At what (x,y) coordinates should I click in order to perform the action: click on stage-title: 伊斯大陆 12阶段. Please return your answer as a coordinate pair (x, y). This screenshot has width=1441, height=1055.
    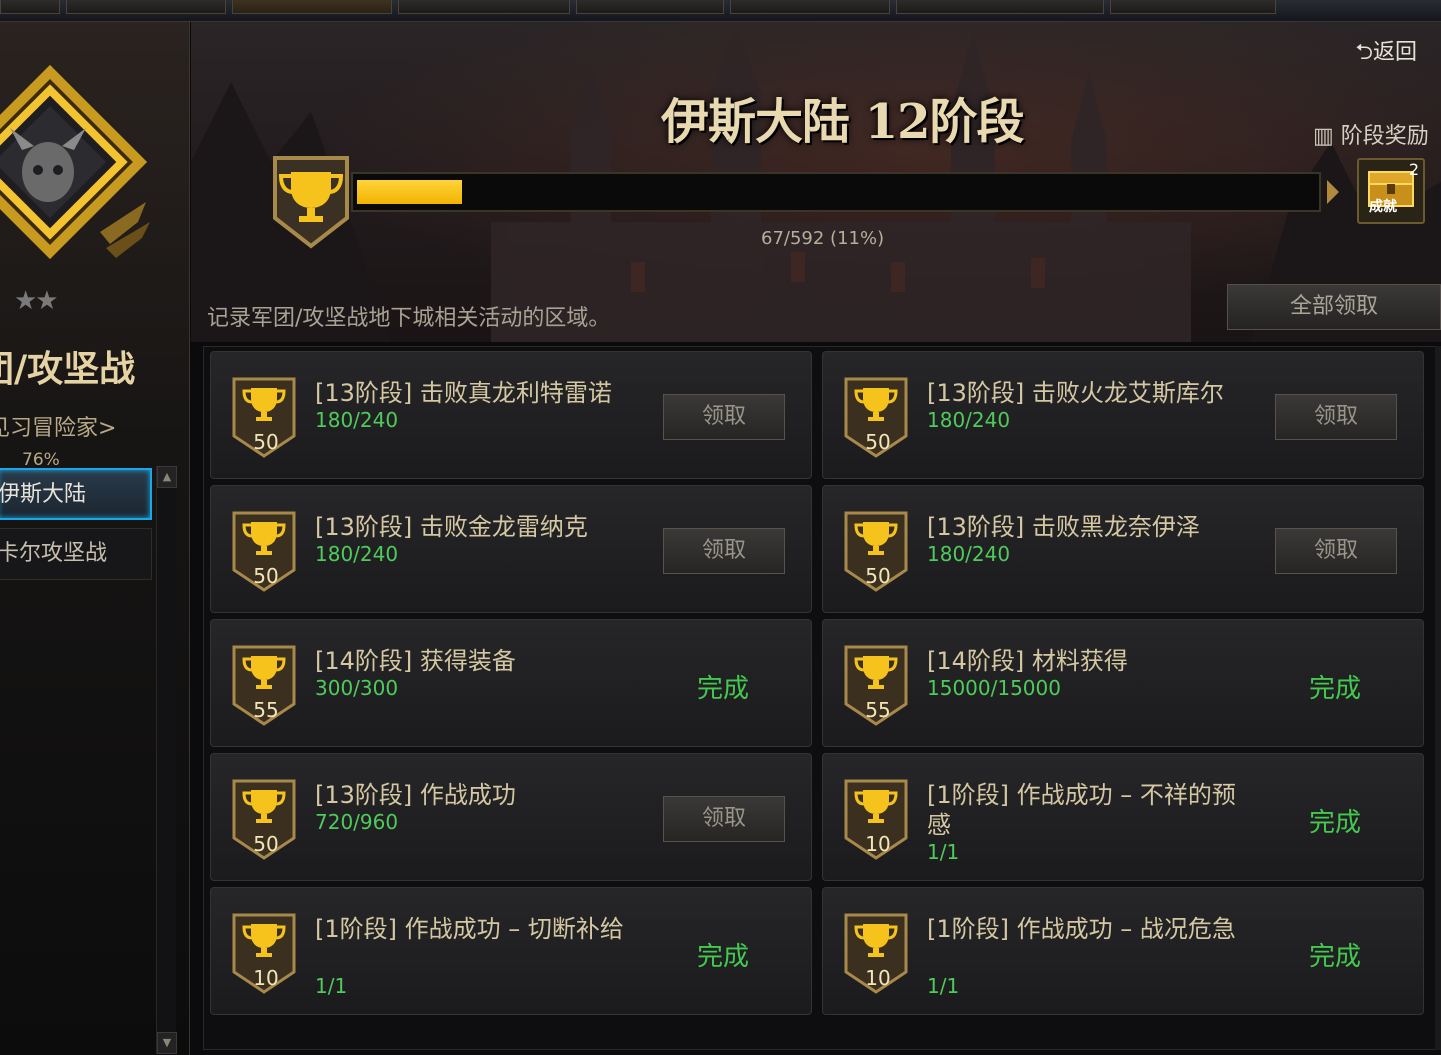
    Looking at the image, I should click on (843, 122).